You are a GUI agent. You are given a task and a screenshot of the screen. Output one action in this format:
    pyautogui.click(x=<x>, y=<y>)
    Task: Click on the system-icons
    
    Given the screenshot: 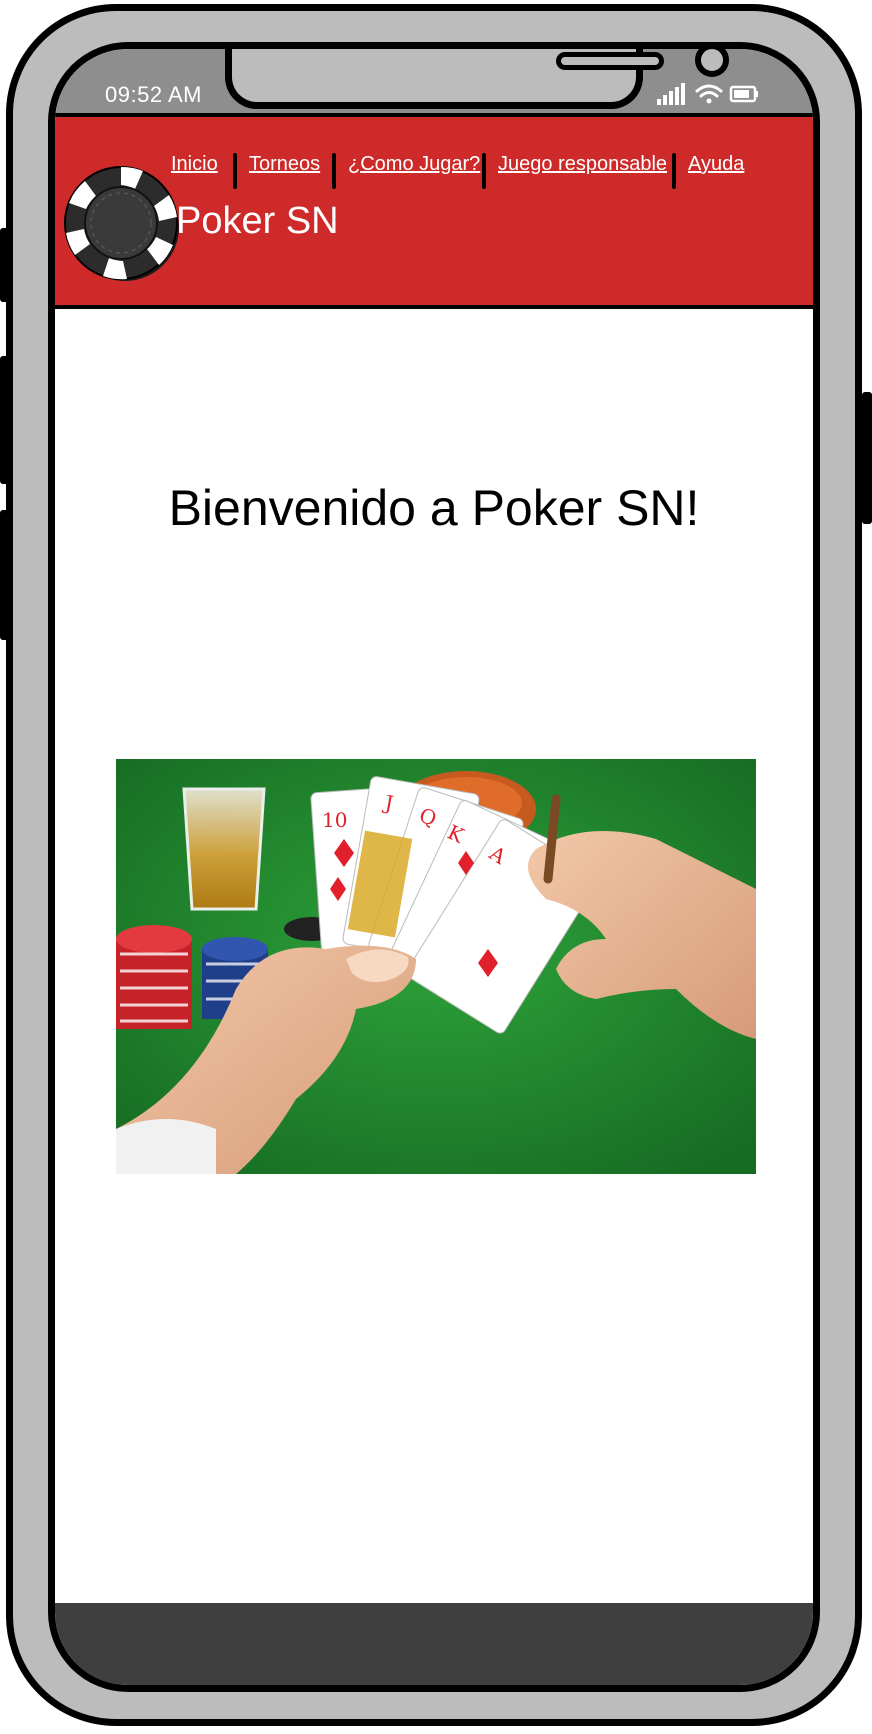 What is the action you would take?
    pyautogui.click(x=712, y=96)
    